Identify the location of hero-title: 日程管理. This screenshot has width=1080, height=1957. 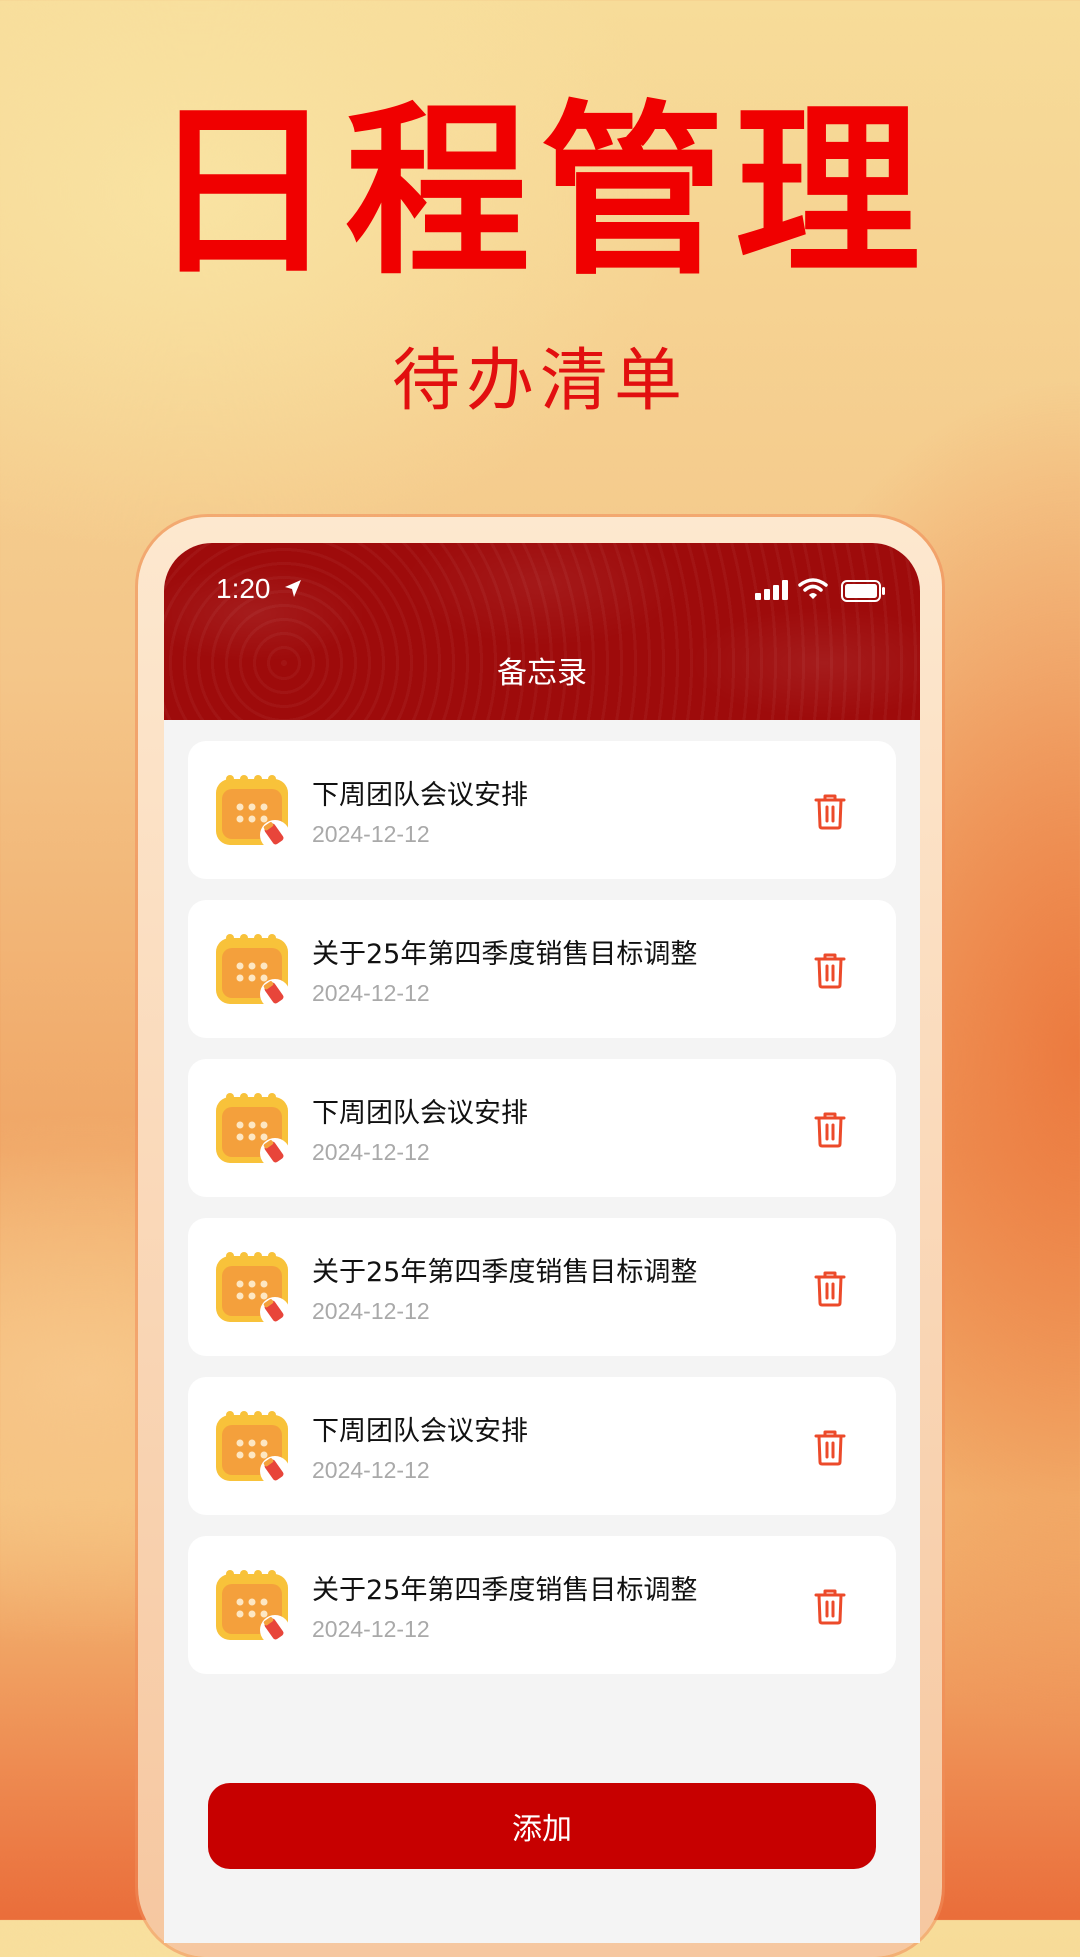
(540, 192).